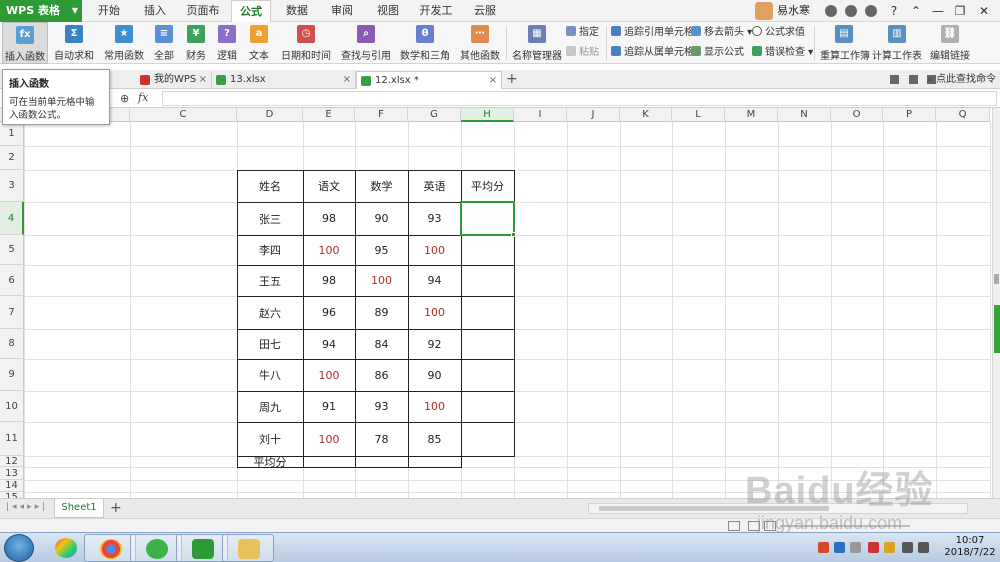  Describe the element at coordinates (203, 19) in the screenshot. I see `tab-2: 页面布局` at that location.